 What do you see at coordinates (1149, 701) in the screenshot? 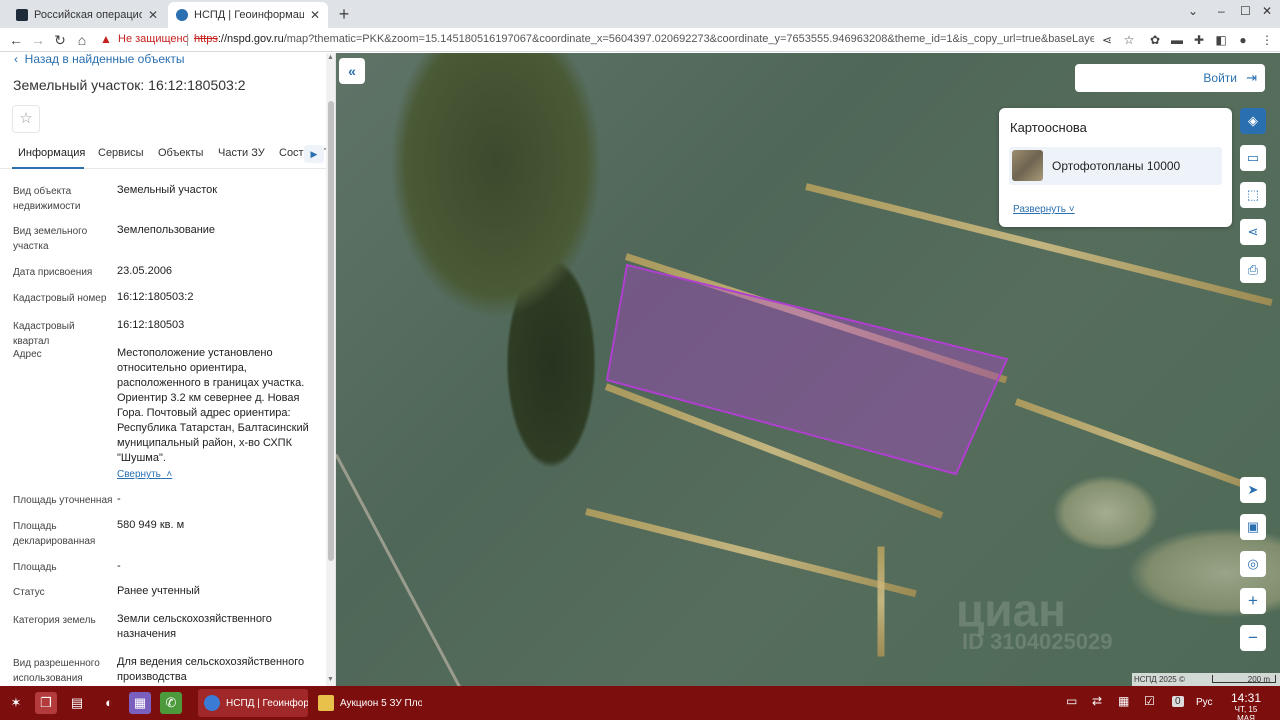
I see `check-icon: ☑` at bounding box center [1149, 701].